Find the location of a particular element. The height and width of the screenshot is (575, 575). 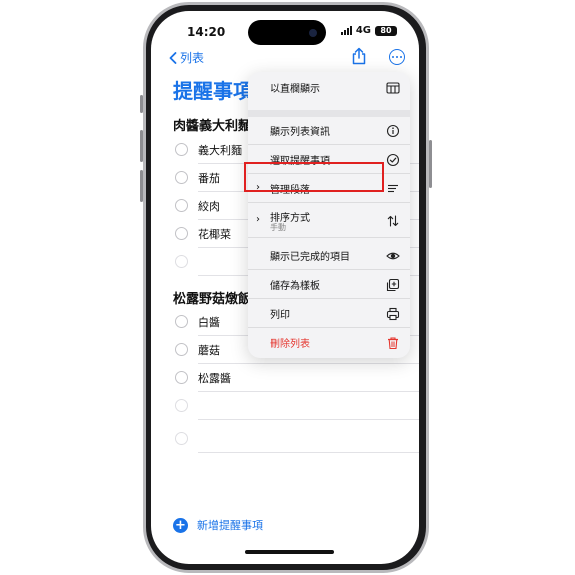

add-reminder-label: 新增提醒事項 is located at coordinates (230, 525).